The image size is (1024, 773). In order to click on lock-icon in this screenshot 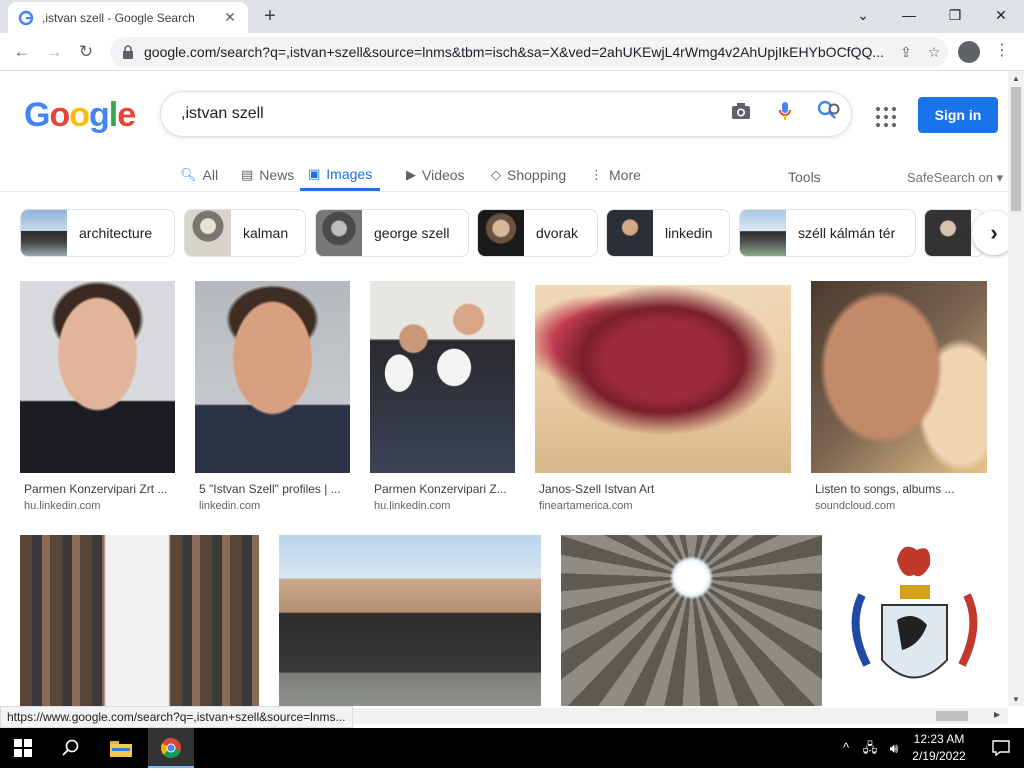, I will do `click(128, 52)`.